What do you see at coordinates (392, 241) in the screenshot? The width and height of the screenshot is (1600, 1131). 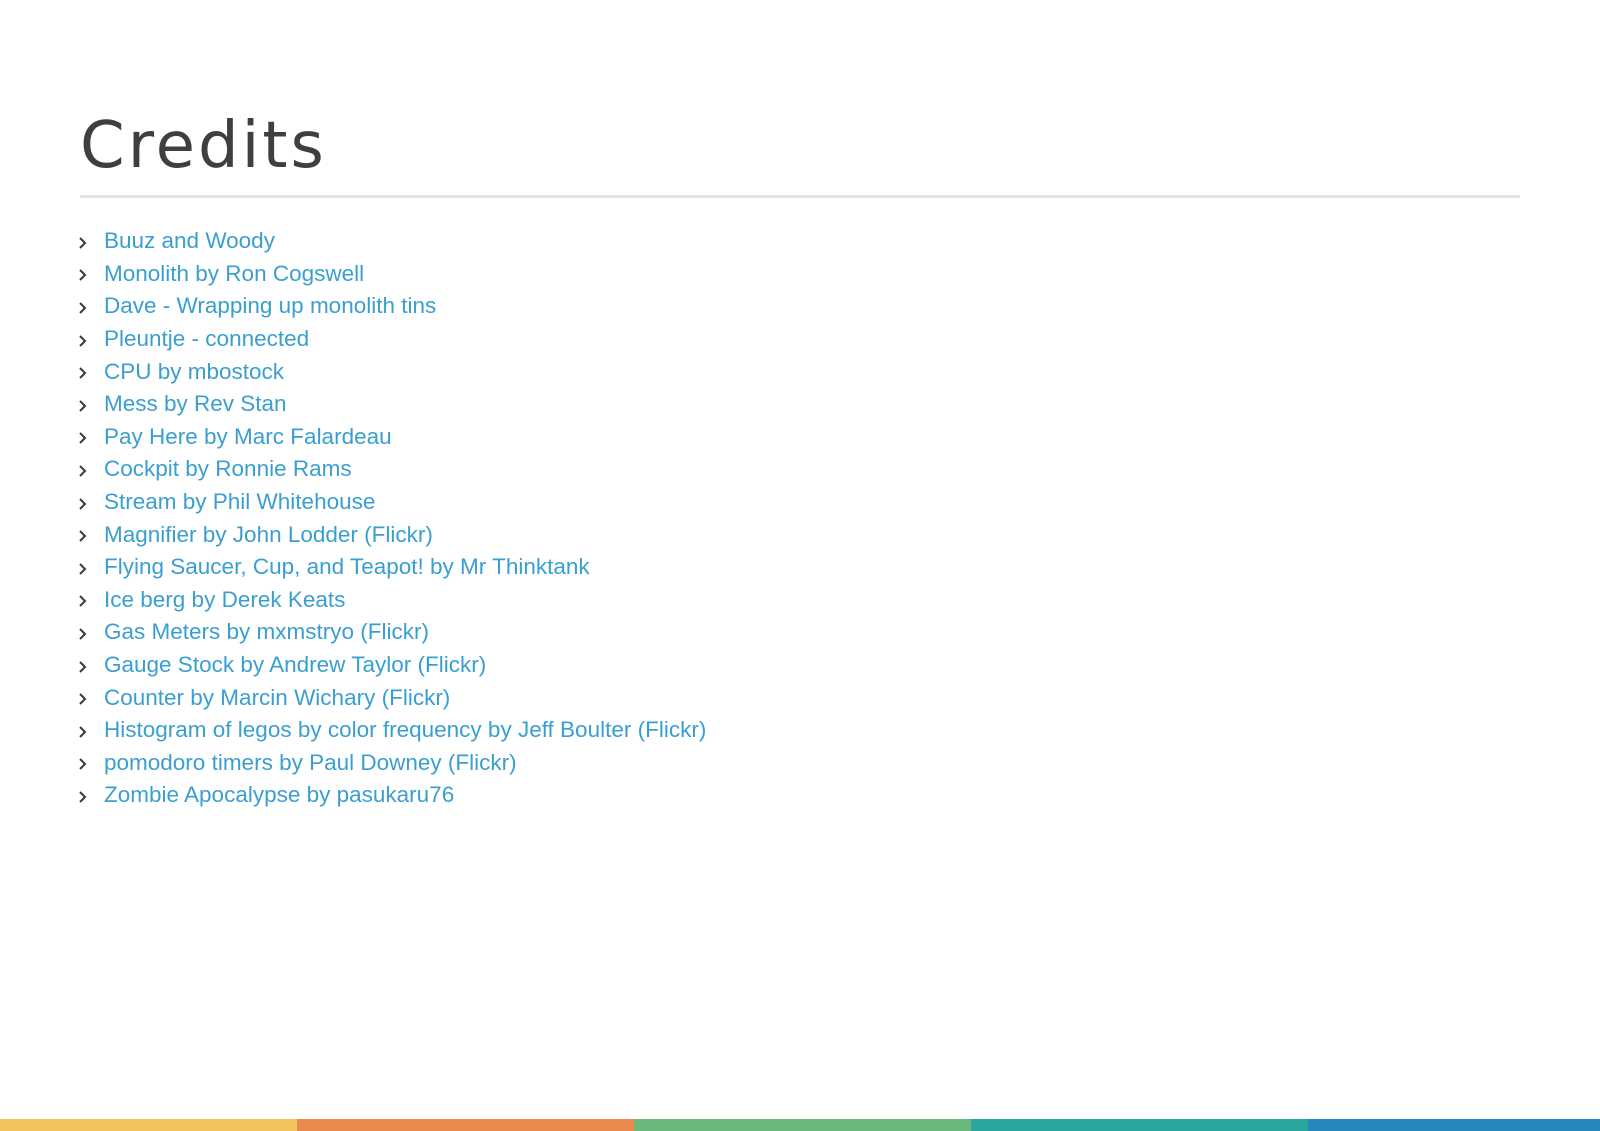 I see `credit-list-item: Buuz and Woody` at bounding box center [392, 241].